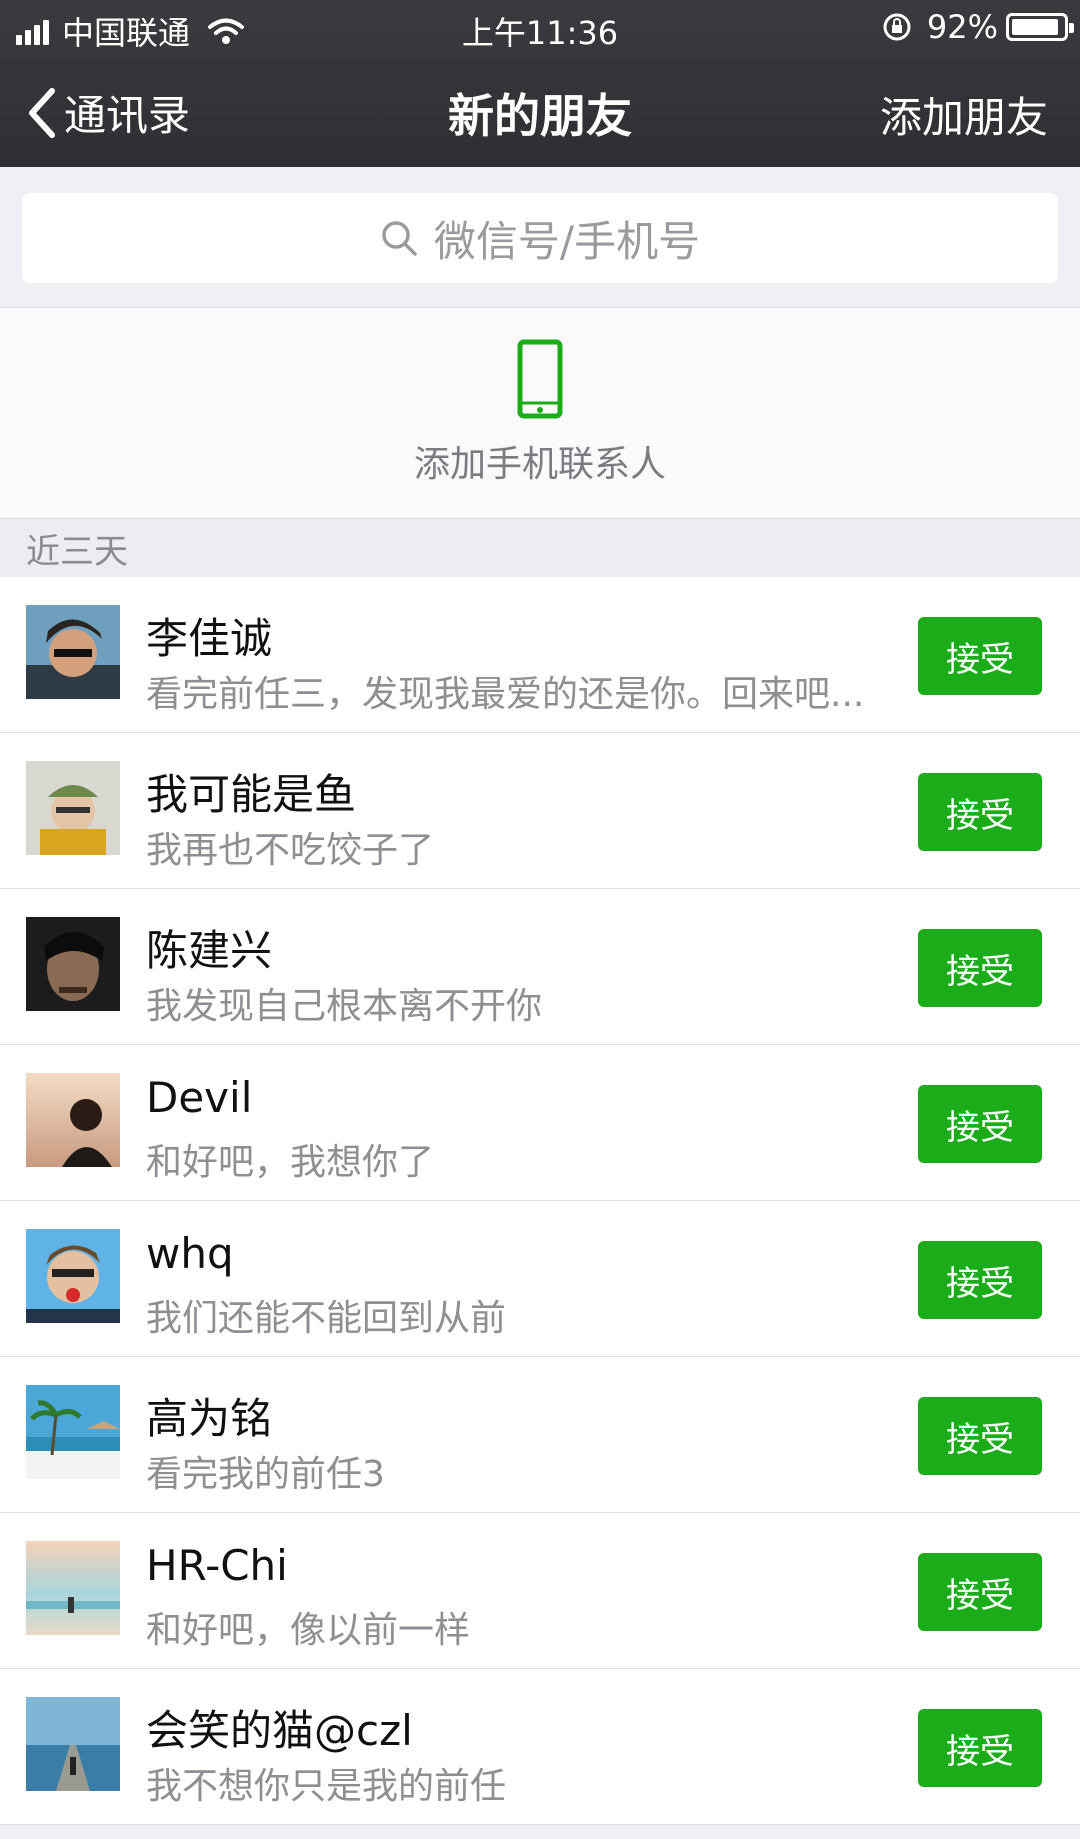  I want to click on list-item: 陈建兴 我发现自己根本离不开你 接受, so click(540, 967).